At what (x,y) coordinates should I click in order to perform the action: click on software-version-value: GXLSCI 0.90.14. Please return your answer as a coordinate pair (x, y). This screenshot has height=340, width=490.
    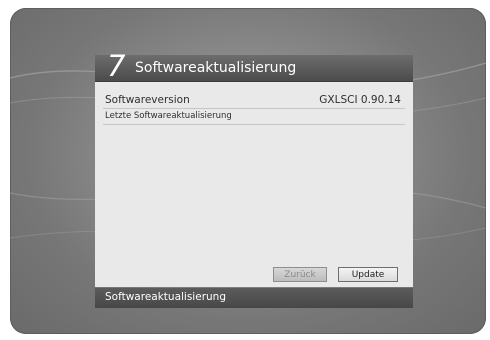
    Looking at the image, I should click on (360, 100).